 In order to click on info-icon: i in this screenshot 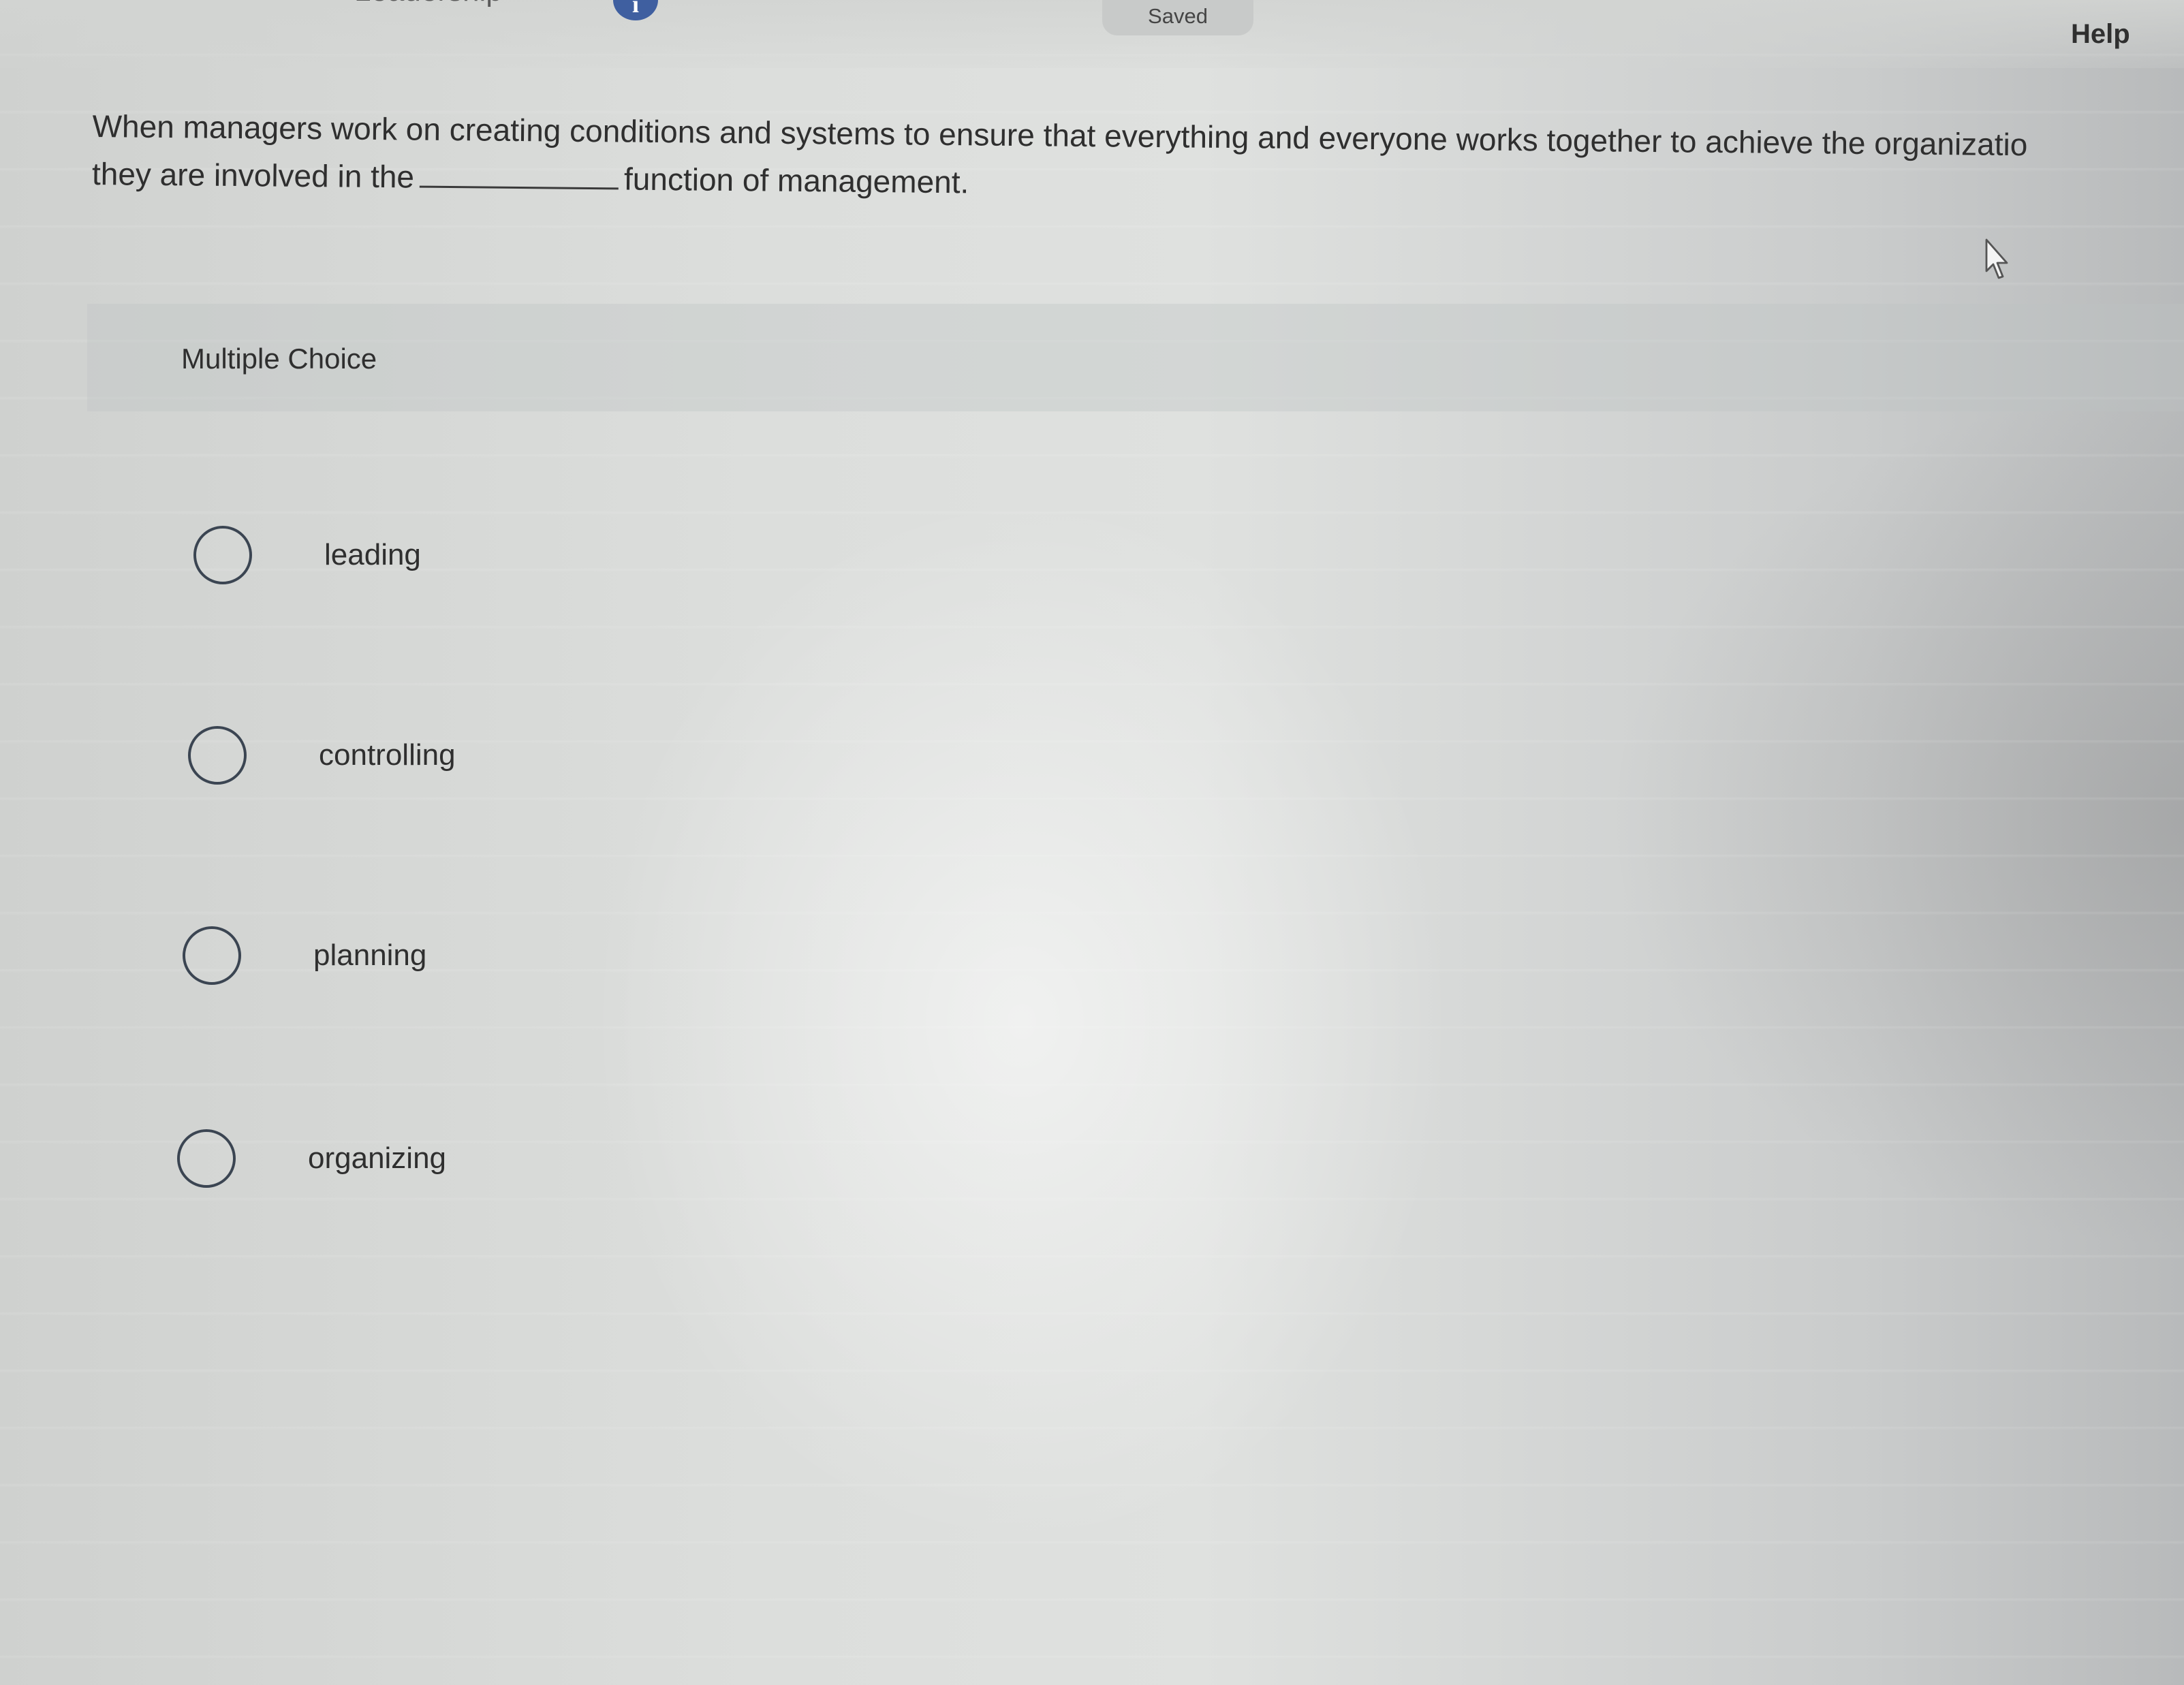, I will do `click(635, 10)`.